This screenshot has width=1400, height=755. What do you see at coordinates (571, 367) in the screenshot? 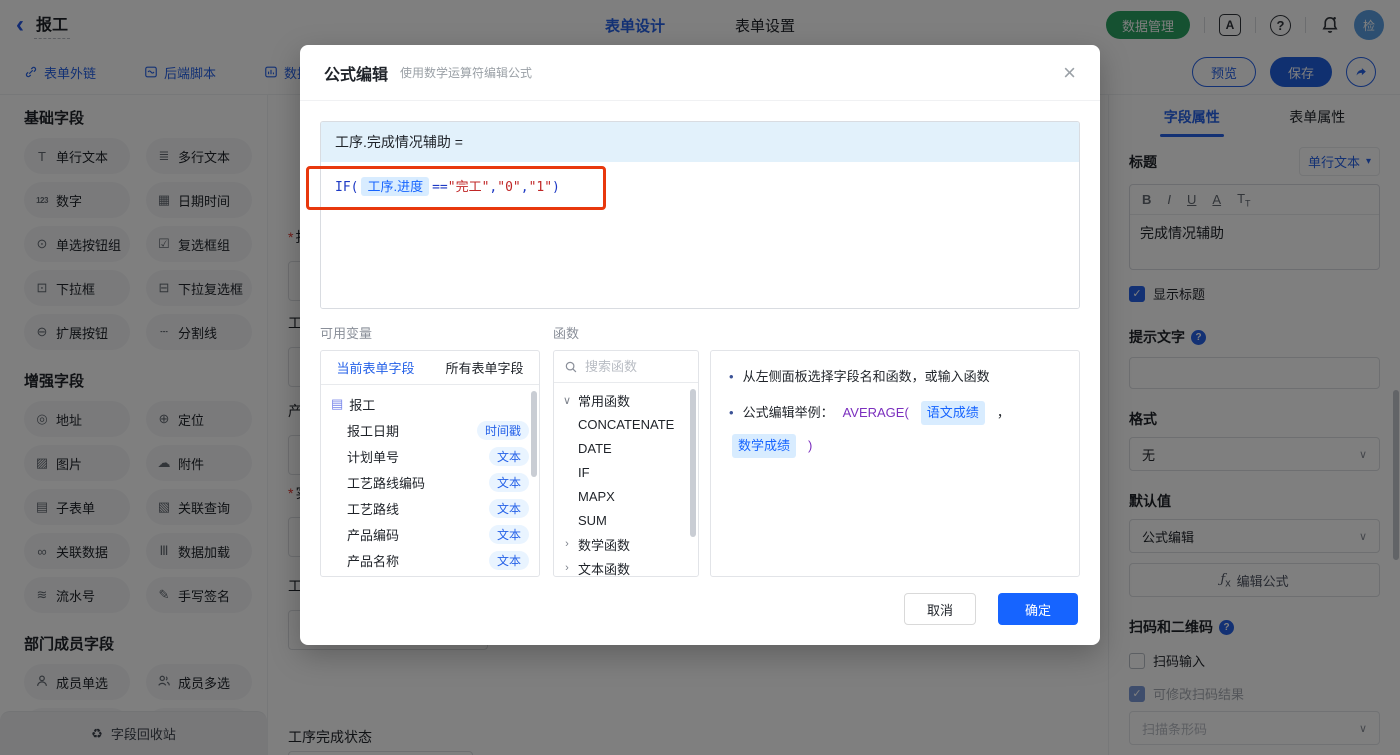
I see `search-icon` at bounding box center [571, 367].